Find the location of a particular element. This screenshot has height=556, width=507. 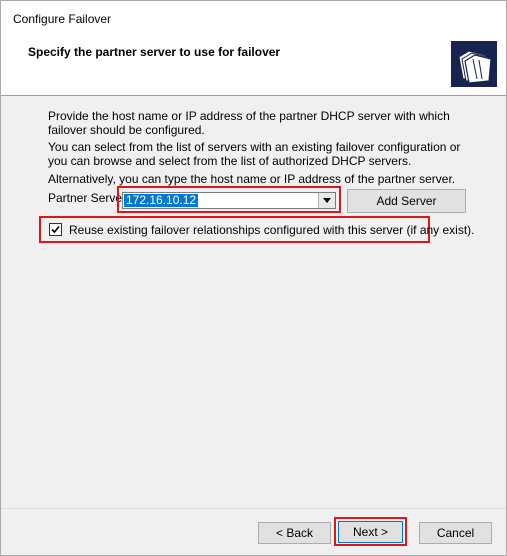

checkmark-icon is located at coordinates (55, 229).